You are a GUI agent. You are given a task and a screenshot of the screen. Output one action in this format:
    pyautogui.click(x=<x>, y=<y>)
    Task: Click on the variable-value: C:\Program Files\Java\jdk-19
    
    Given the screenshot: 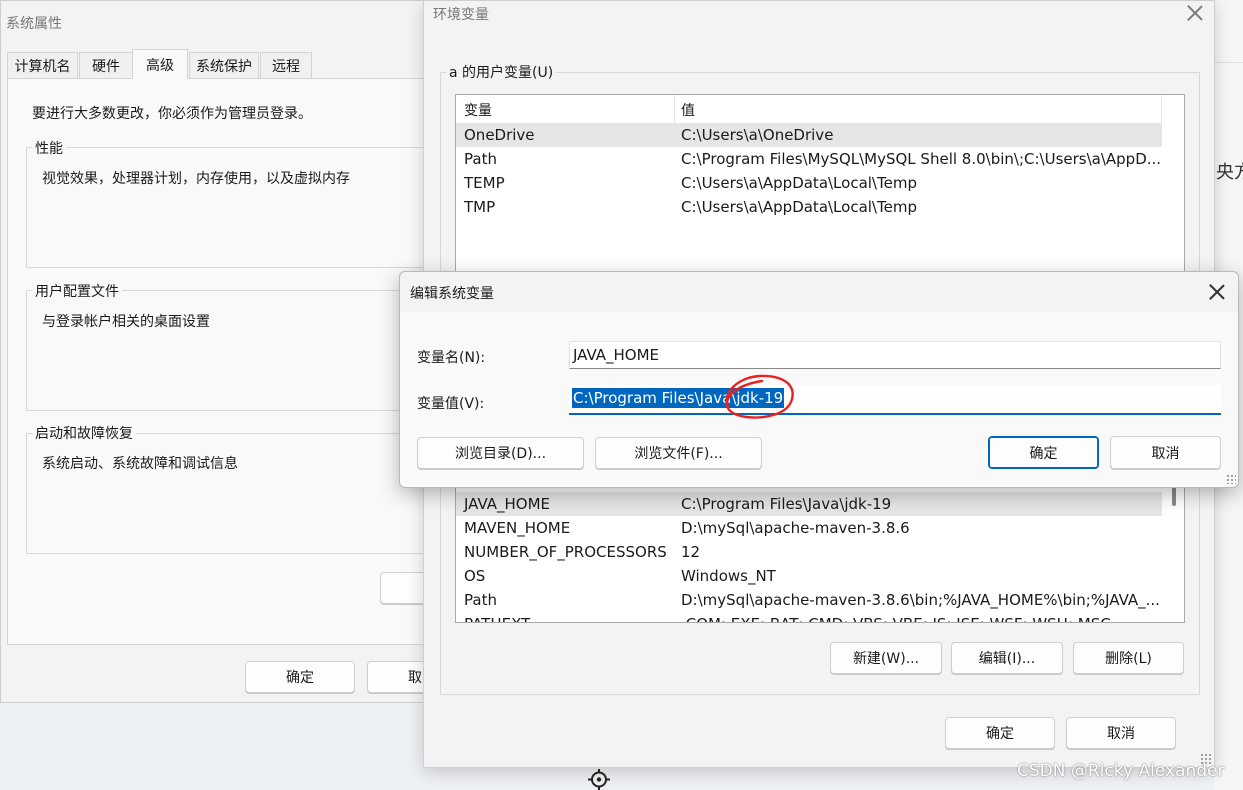 What is the action you would take?
    pyautogui.click(x=786, y=504)
    